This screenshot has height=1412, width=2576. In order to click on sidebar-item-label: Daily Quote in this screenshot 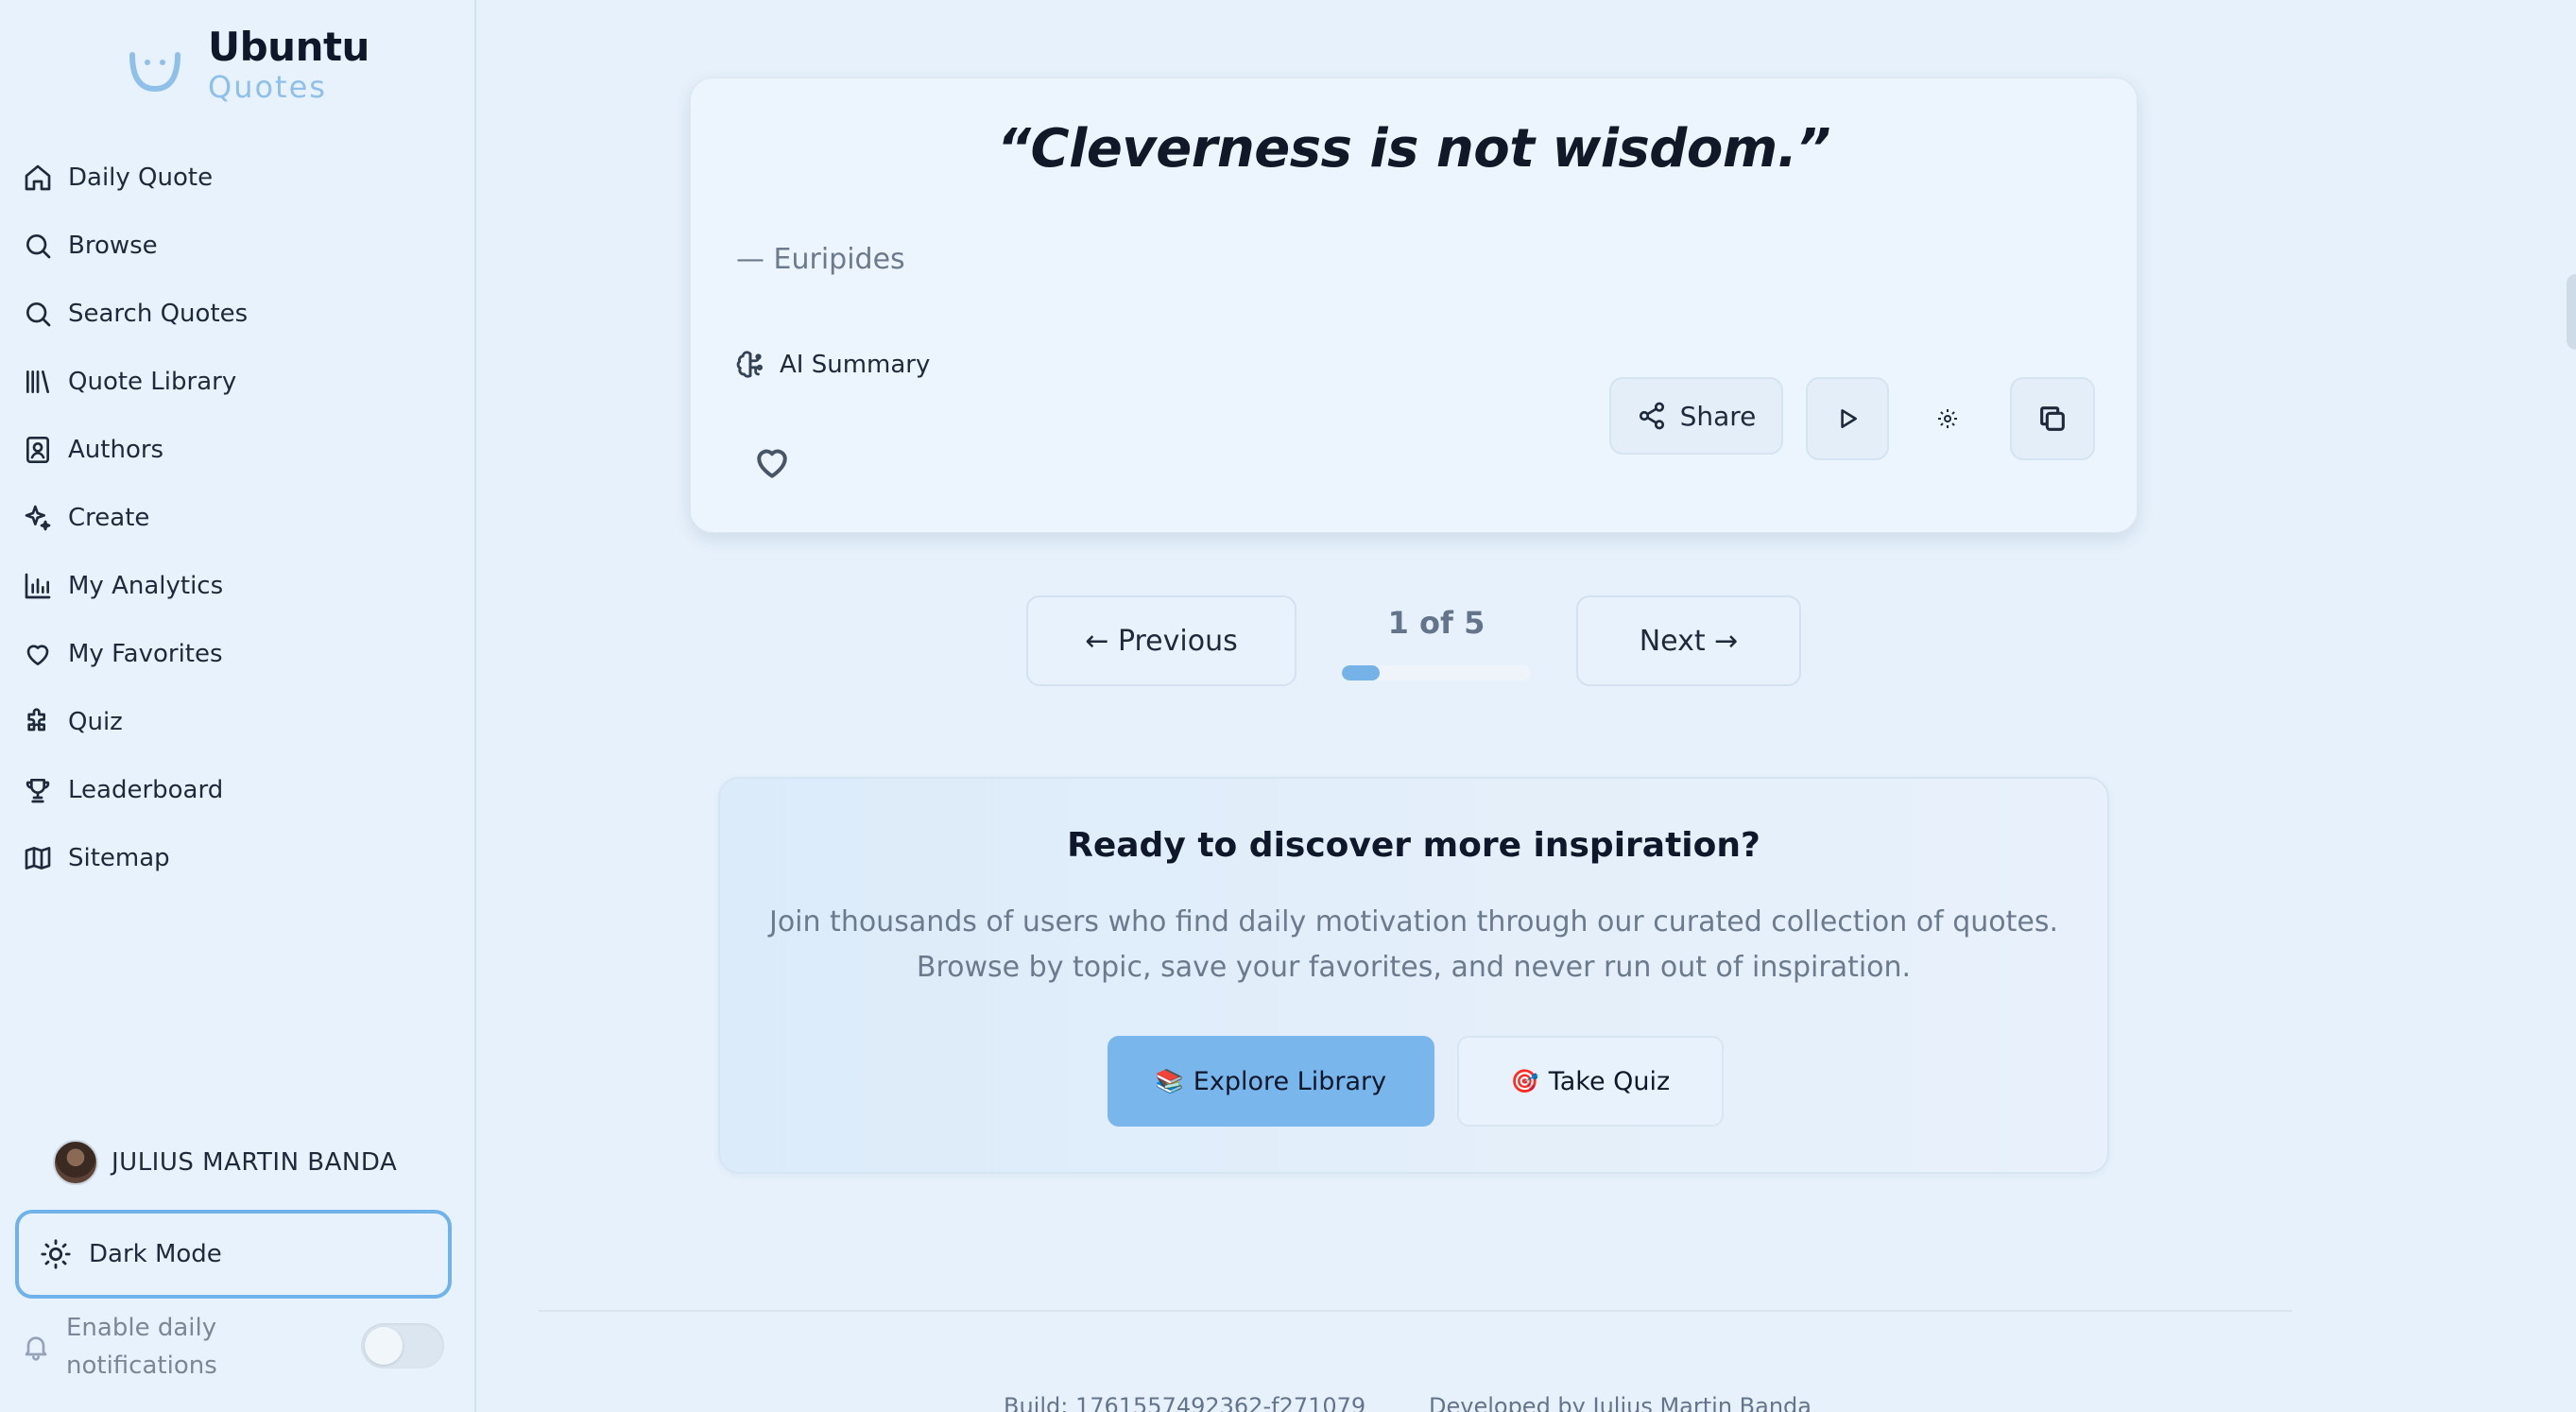, I will do `click(141, 178)`.